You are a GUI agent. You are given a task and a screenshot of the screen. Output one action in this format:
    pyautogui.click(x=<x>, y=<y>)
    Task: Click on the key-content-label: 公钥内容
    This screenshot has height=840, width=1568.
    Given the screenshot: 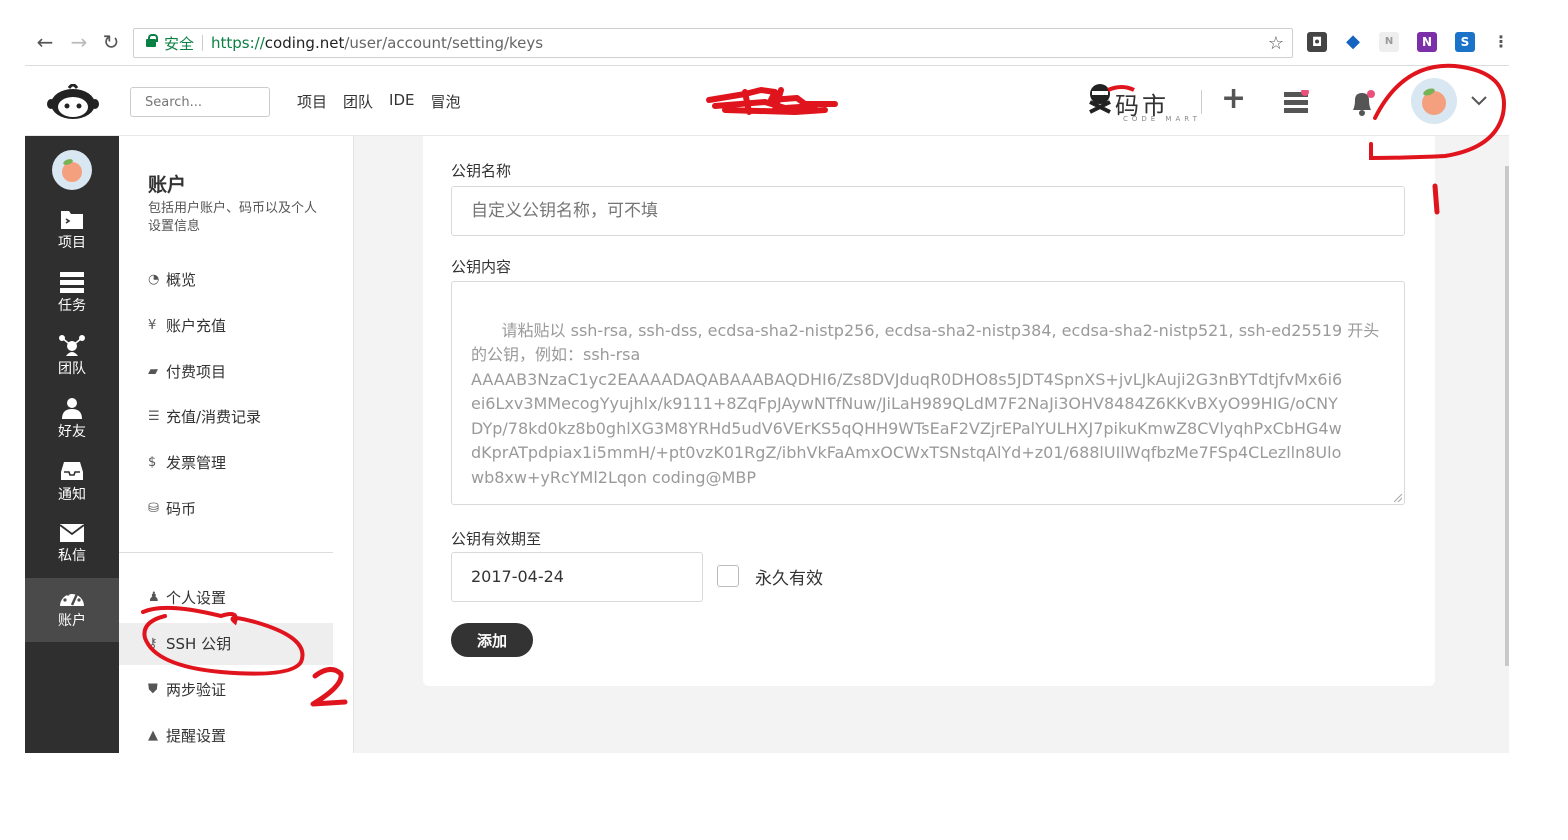 What is the action you would take?
    pyautogui.click(x=481, y=267)
    